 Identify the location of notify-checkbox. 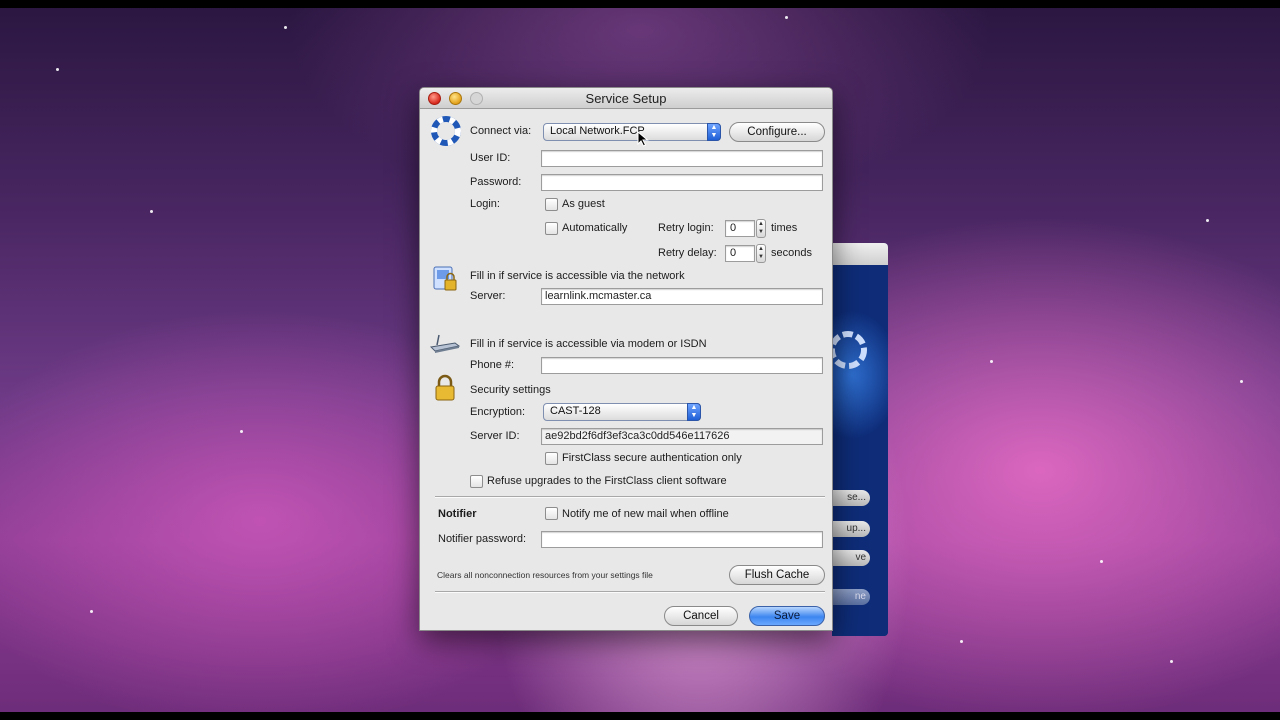
(551, 513).